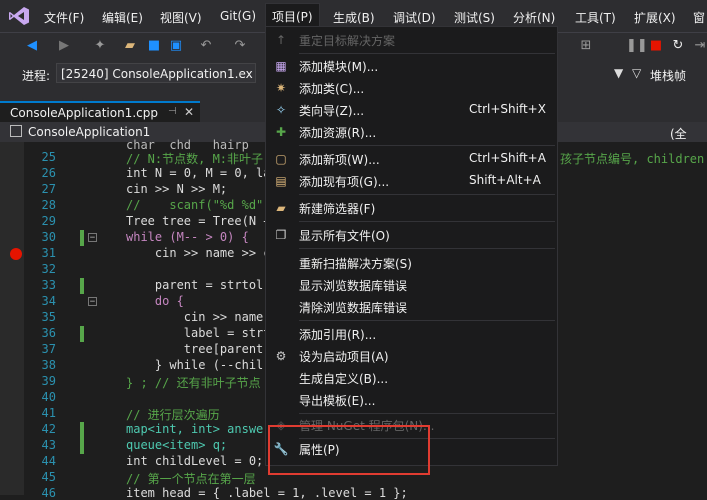 The width and height of the screenshot is (707, 500). Describe the element at coordinates (177, 189) in the screenshot. I see `code-line: cin >> N >> M;` at that location.